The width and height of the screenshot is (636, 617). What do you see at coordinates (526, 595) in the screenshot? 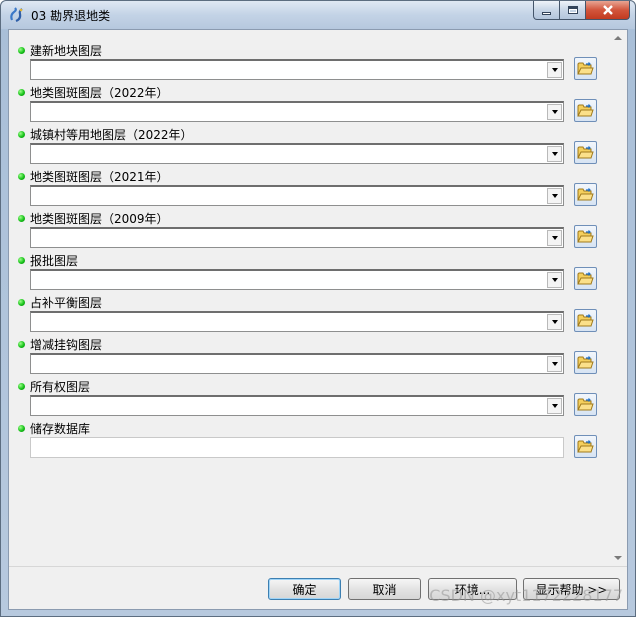
I see `watermark: CSDN @xyt1172228177` at bounding box center [526, 595].